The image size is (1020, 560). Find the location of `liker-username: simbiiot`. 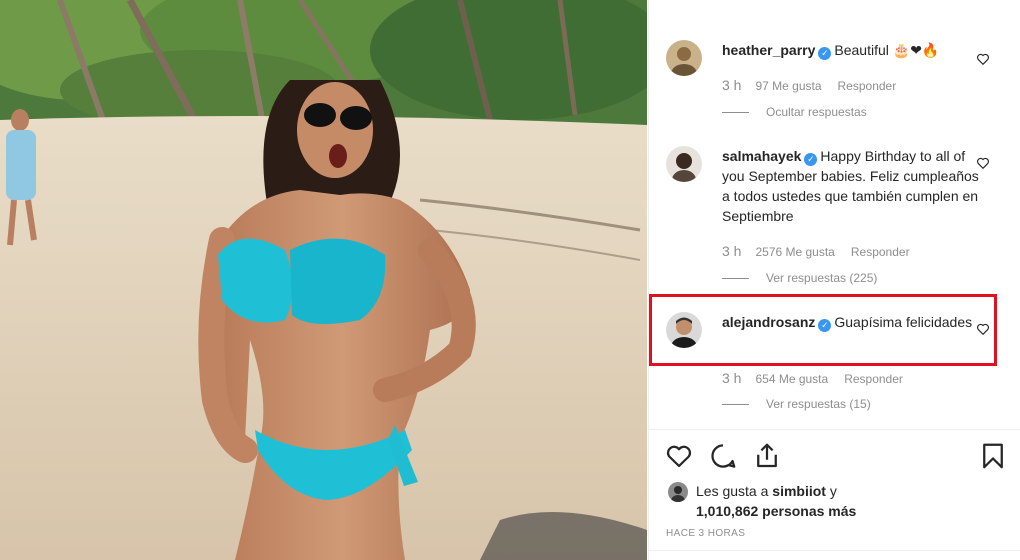

liker-username: simbiiot is located at coordinates (799, 491).